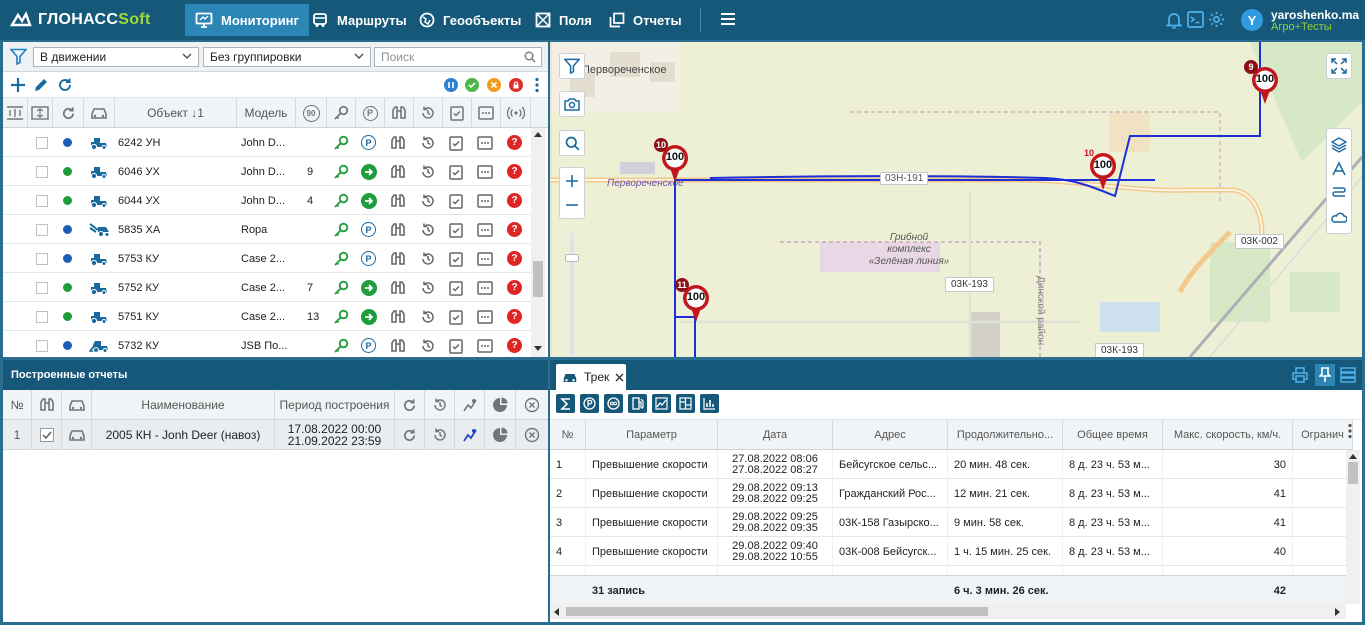  What do you see at coordinates (538, 134) in the screenshot?
I see `scroll-up-icon` at bounding box center [538, 134].